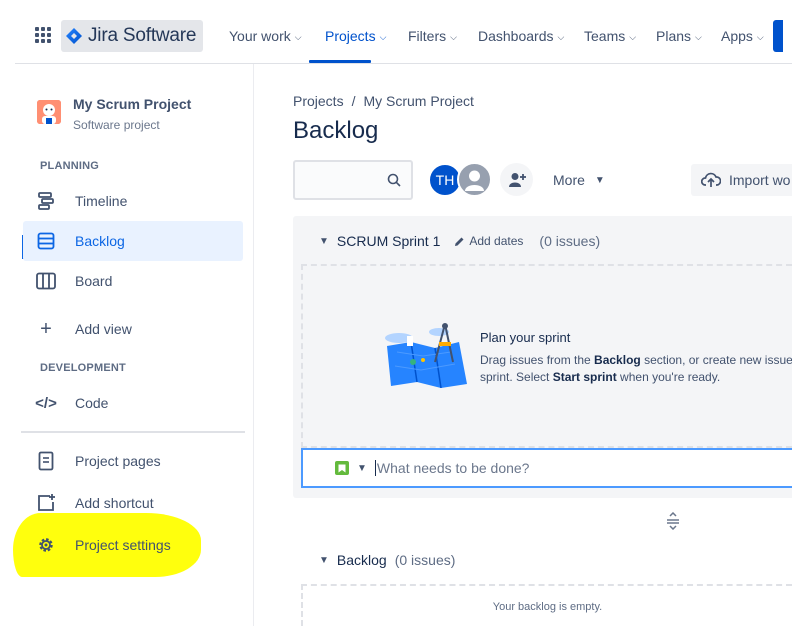 This screenshot has width=792, height=626. I want to click on development-heading: DEVELOPMENT, so click(83, 368).